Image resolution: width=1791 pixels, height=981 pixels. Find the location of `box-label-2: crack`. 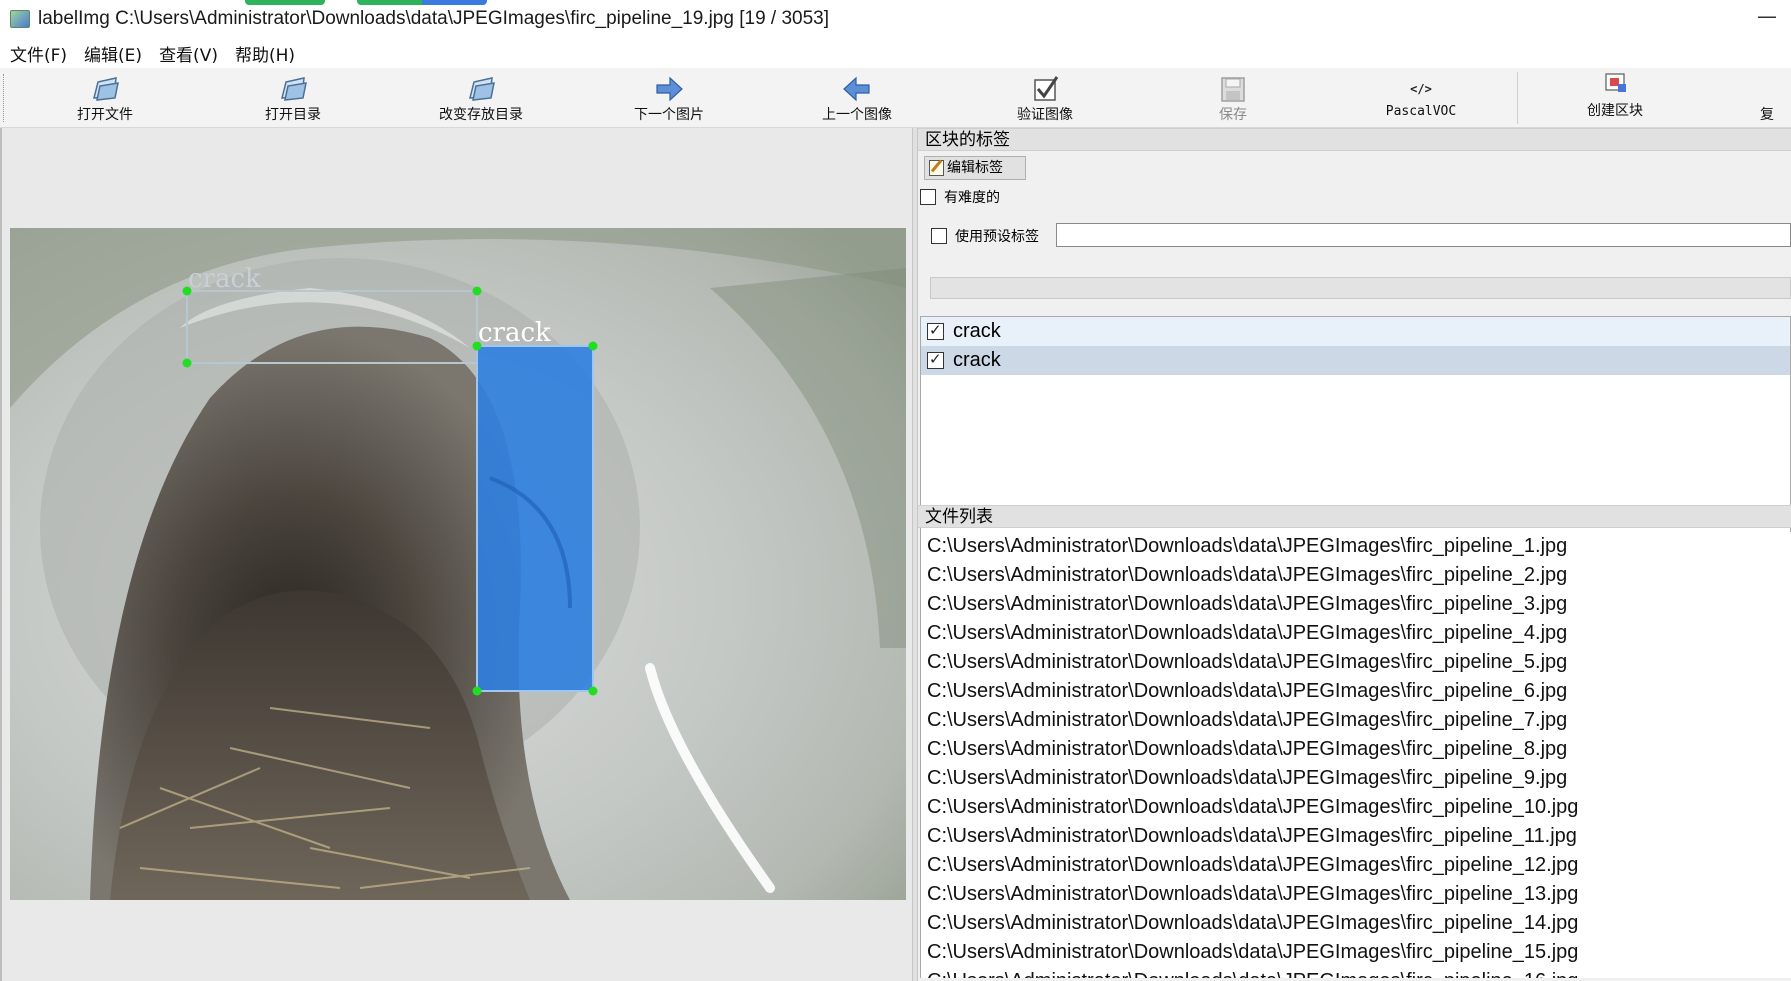

box-label-2: crack is located at coordinates (514, 333).